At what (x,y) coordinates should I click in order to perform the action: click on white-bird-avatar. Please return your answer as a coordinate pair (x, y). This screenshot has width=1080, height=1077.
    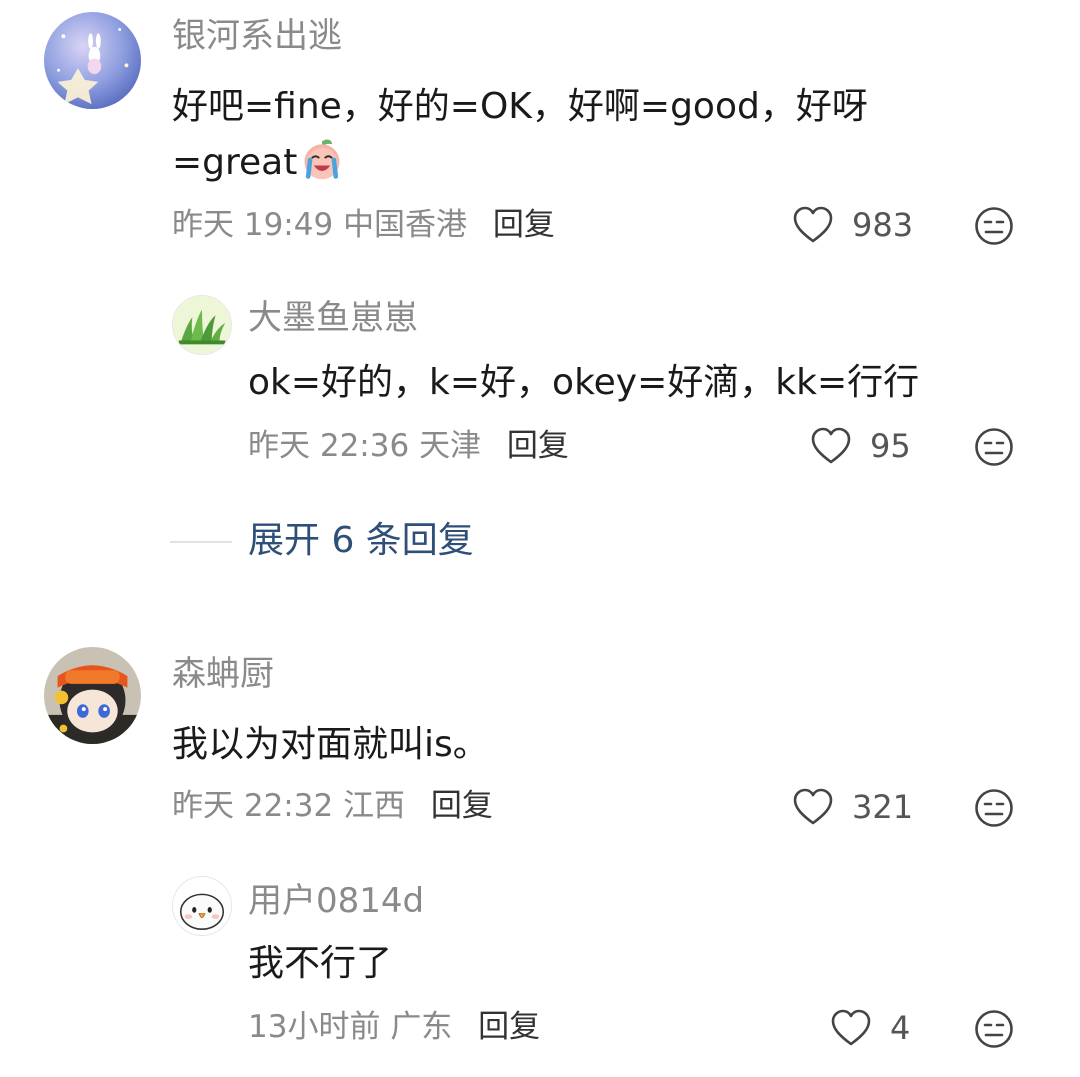
    Looking at the image, I should click on (202, 906).